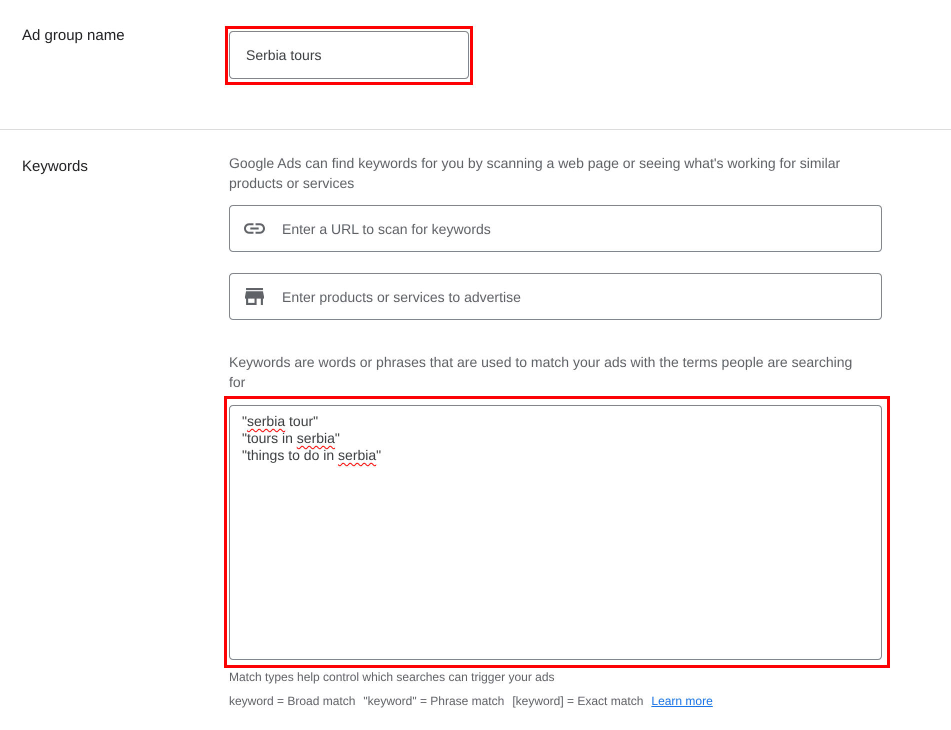 This screenshot has height=730, width=951. What do you see at coordinates (433, 701) in the screenshot?
I see `match-type-example: "keyword" = Phrase match` at bounding box center [433, 701].